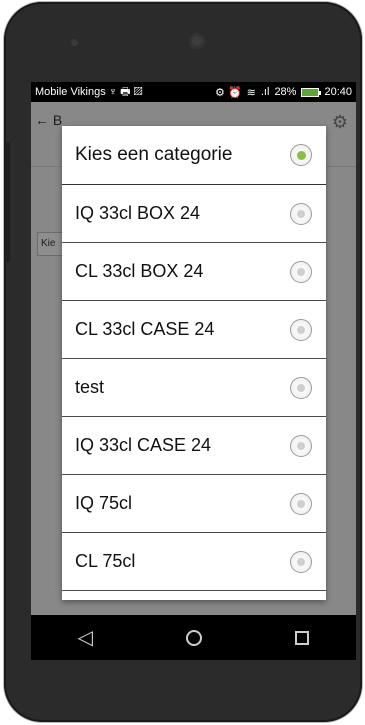  Describe the element at coordinates (74, 42) in the screenshot. I see `proximity-sensor` at that location.